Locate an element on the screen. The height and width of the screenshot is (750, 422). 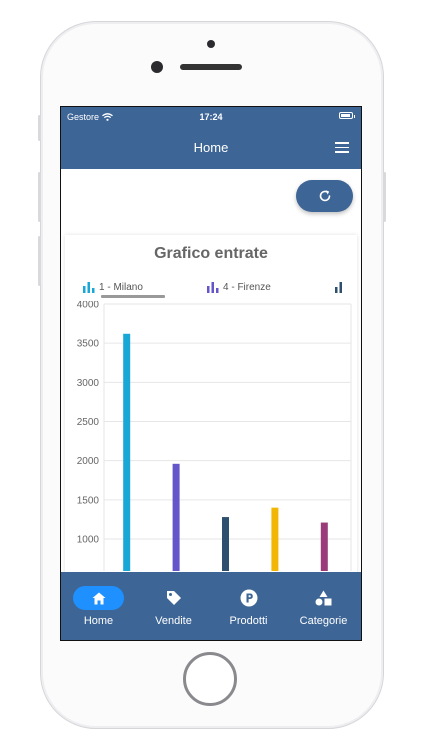
y-tick-label: 3000 is located at coordinates (88, 383).